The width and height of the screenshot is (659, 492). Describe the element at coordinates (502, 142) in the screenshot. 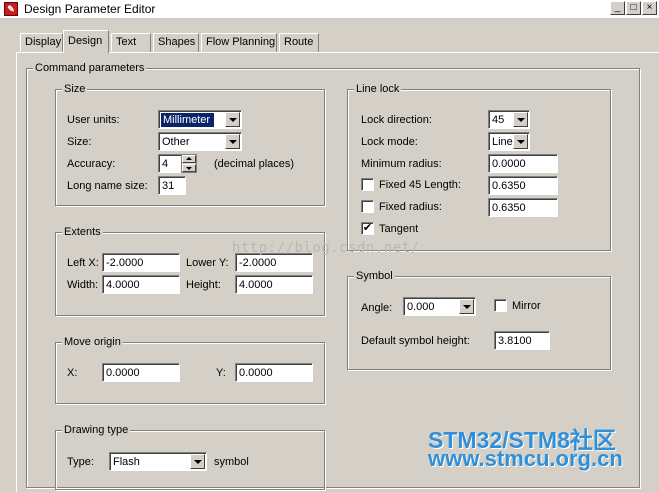

I see `lock-mode-value: Line` at that location.